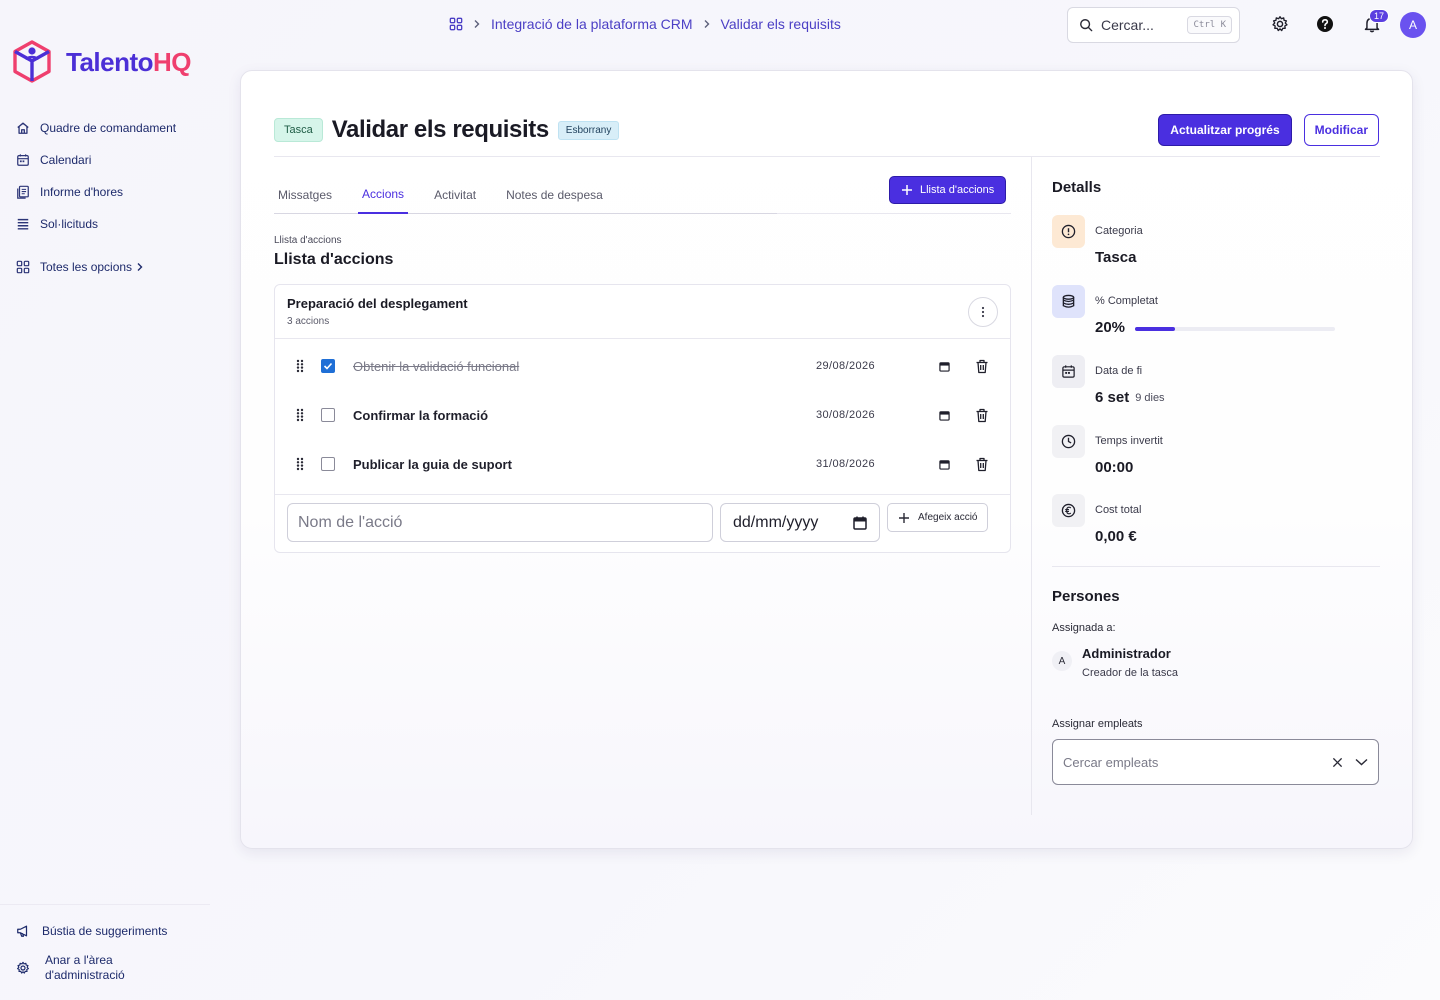  I want to click on completed-icon-wrap, so click(1068, 301).